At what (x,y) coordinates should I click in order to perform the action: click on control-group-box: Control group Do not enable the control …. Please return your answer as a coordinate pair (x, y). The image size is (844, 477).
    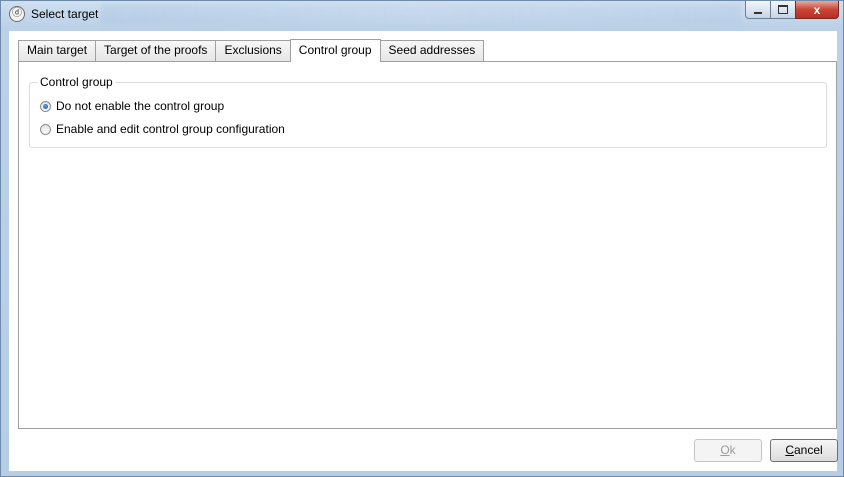
    Looking at the image, I should click on (428, 111).